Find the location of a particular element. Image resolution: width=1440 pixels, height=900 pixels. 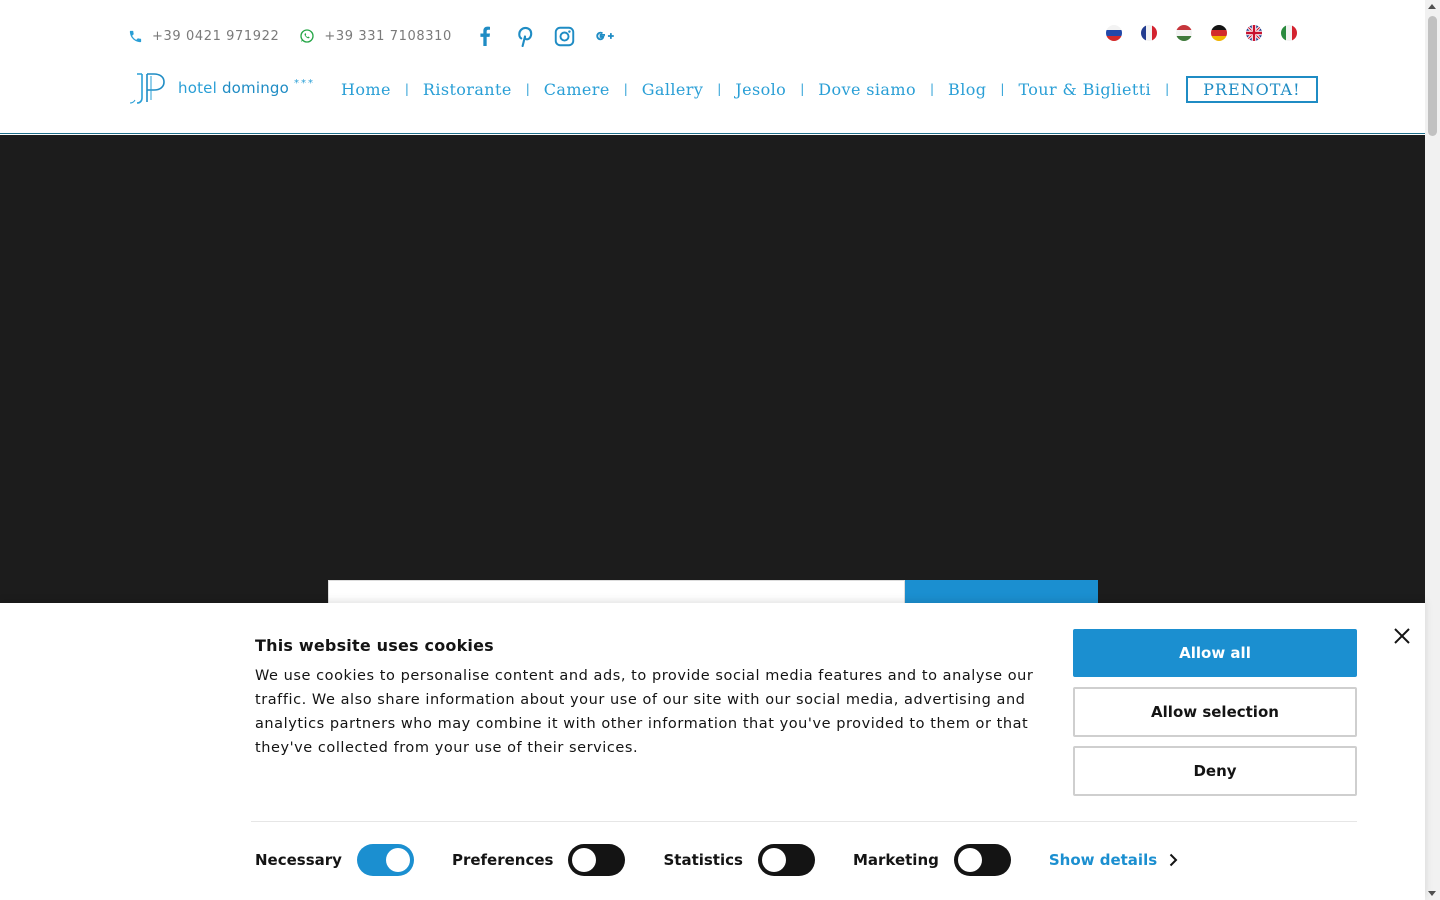

nav-tour-biglietti: Tour & Biglietti is located at coordinates (1084, 89).